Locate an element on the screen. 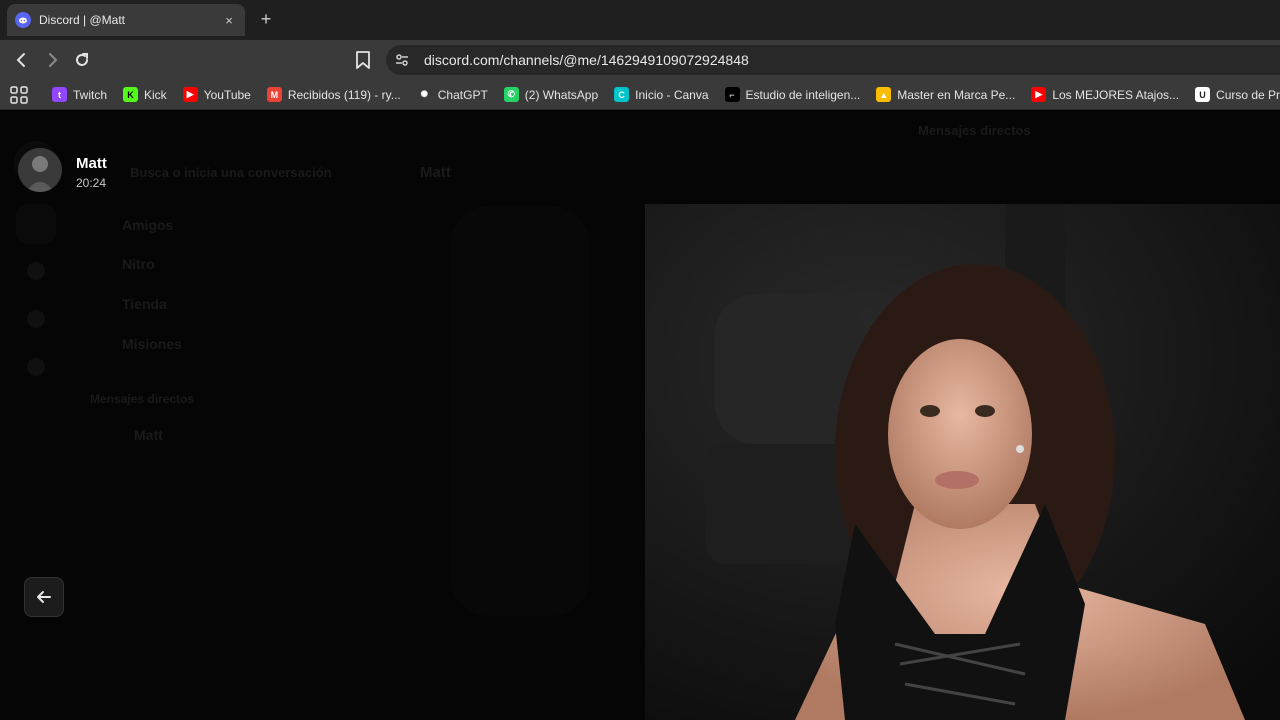  bookmark-kick: K Kick is located at coordinates (145, 94).